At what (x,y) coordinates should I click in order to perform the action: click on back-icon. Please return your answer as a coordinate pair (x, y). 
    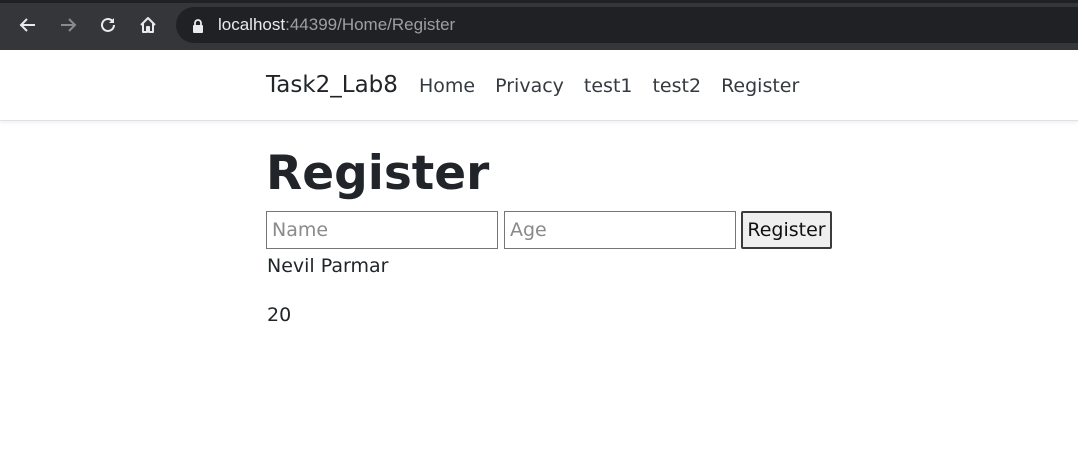
    Looking at the image, I should click on (28, 25).